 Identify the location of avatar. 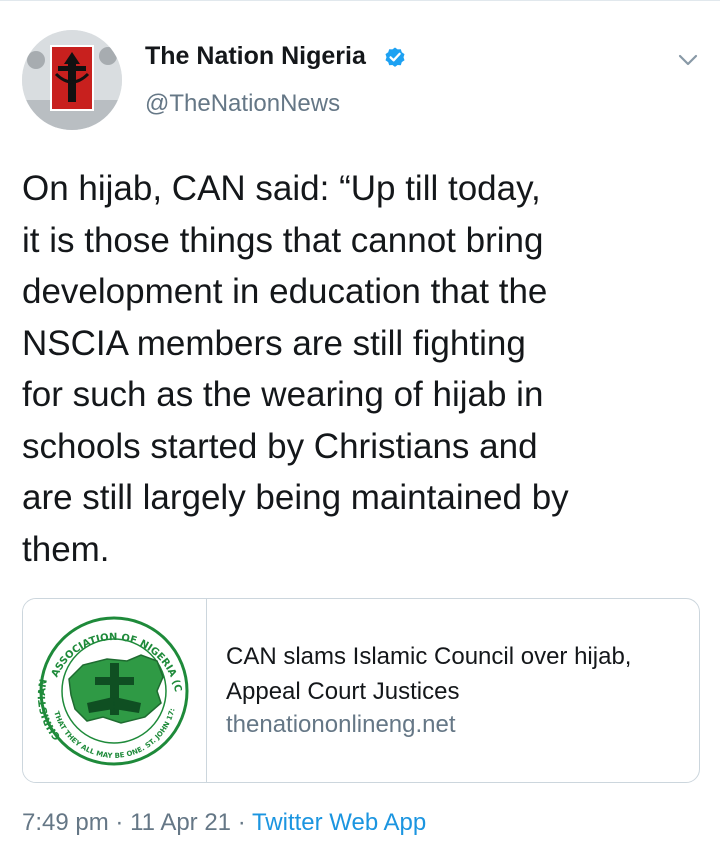
(72, 80).